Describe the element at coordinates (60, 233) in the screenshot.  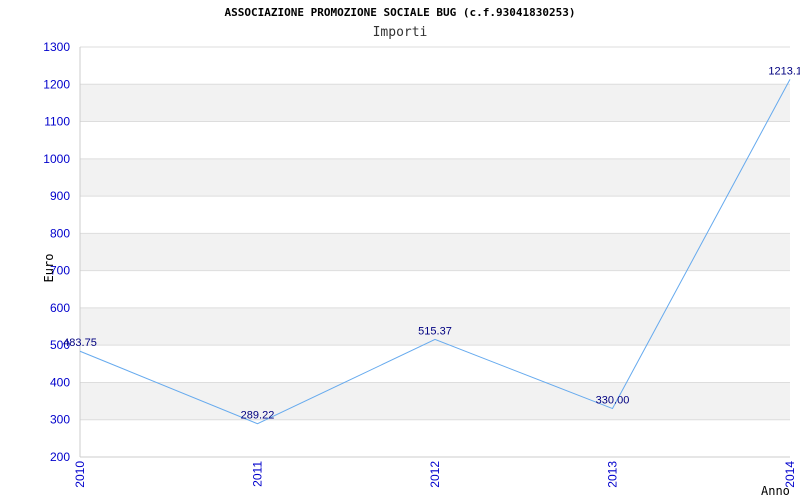
I see `y-tick-label: 800` at that location.